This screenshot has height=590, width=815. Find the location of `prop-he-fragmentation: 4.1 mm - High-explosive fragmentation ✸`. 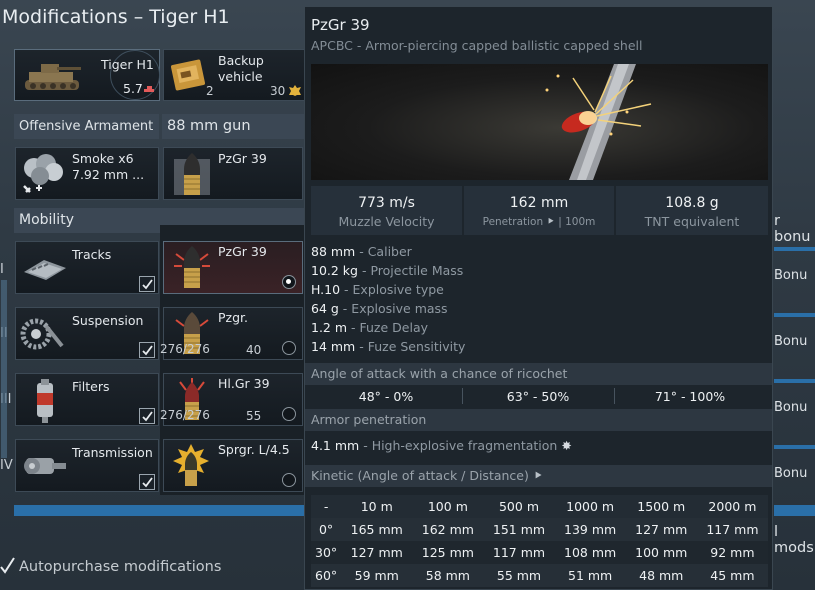

prop-he-fragmentation: 4.1 mm - High-explosive fragmentation ✸ is located at coordinates (441, 445).